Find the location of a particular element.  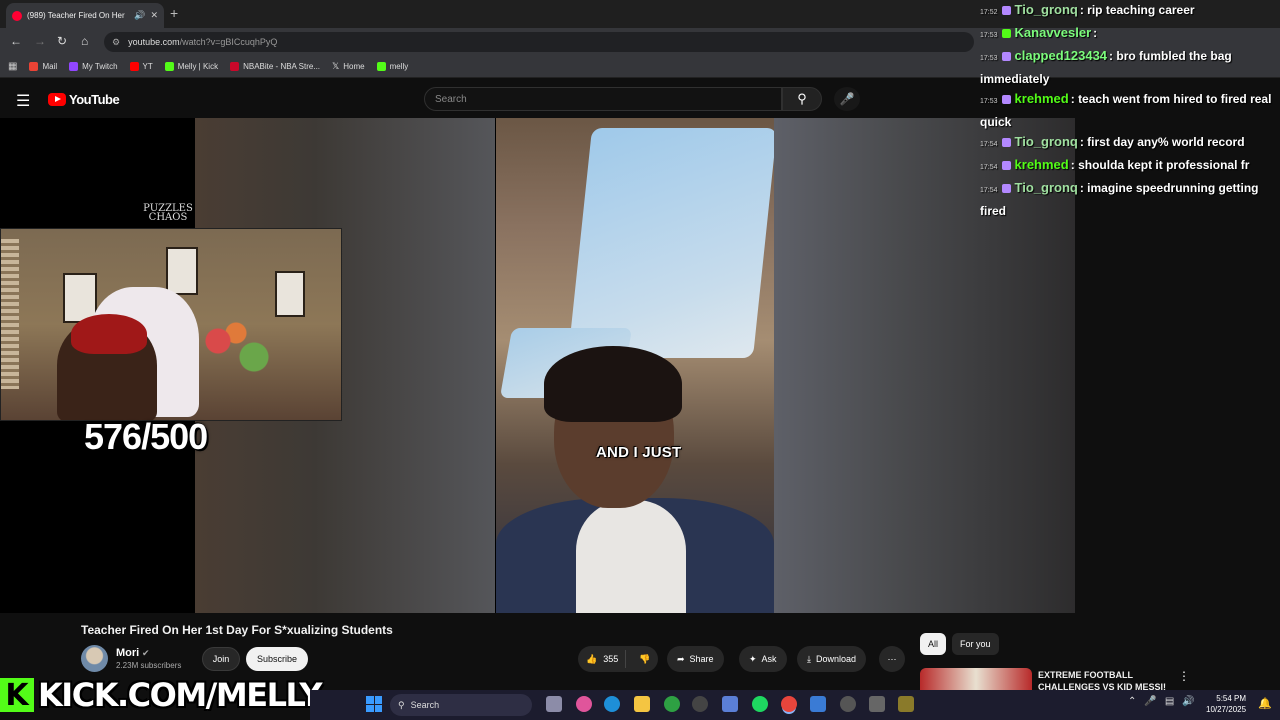

home-icon: ⌂ is located at coordinates (84, 41).